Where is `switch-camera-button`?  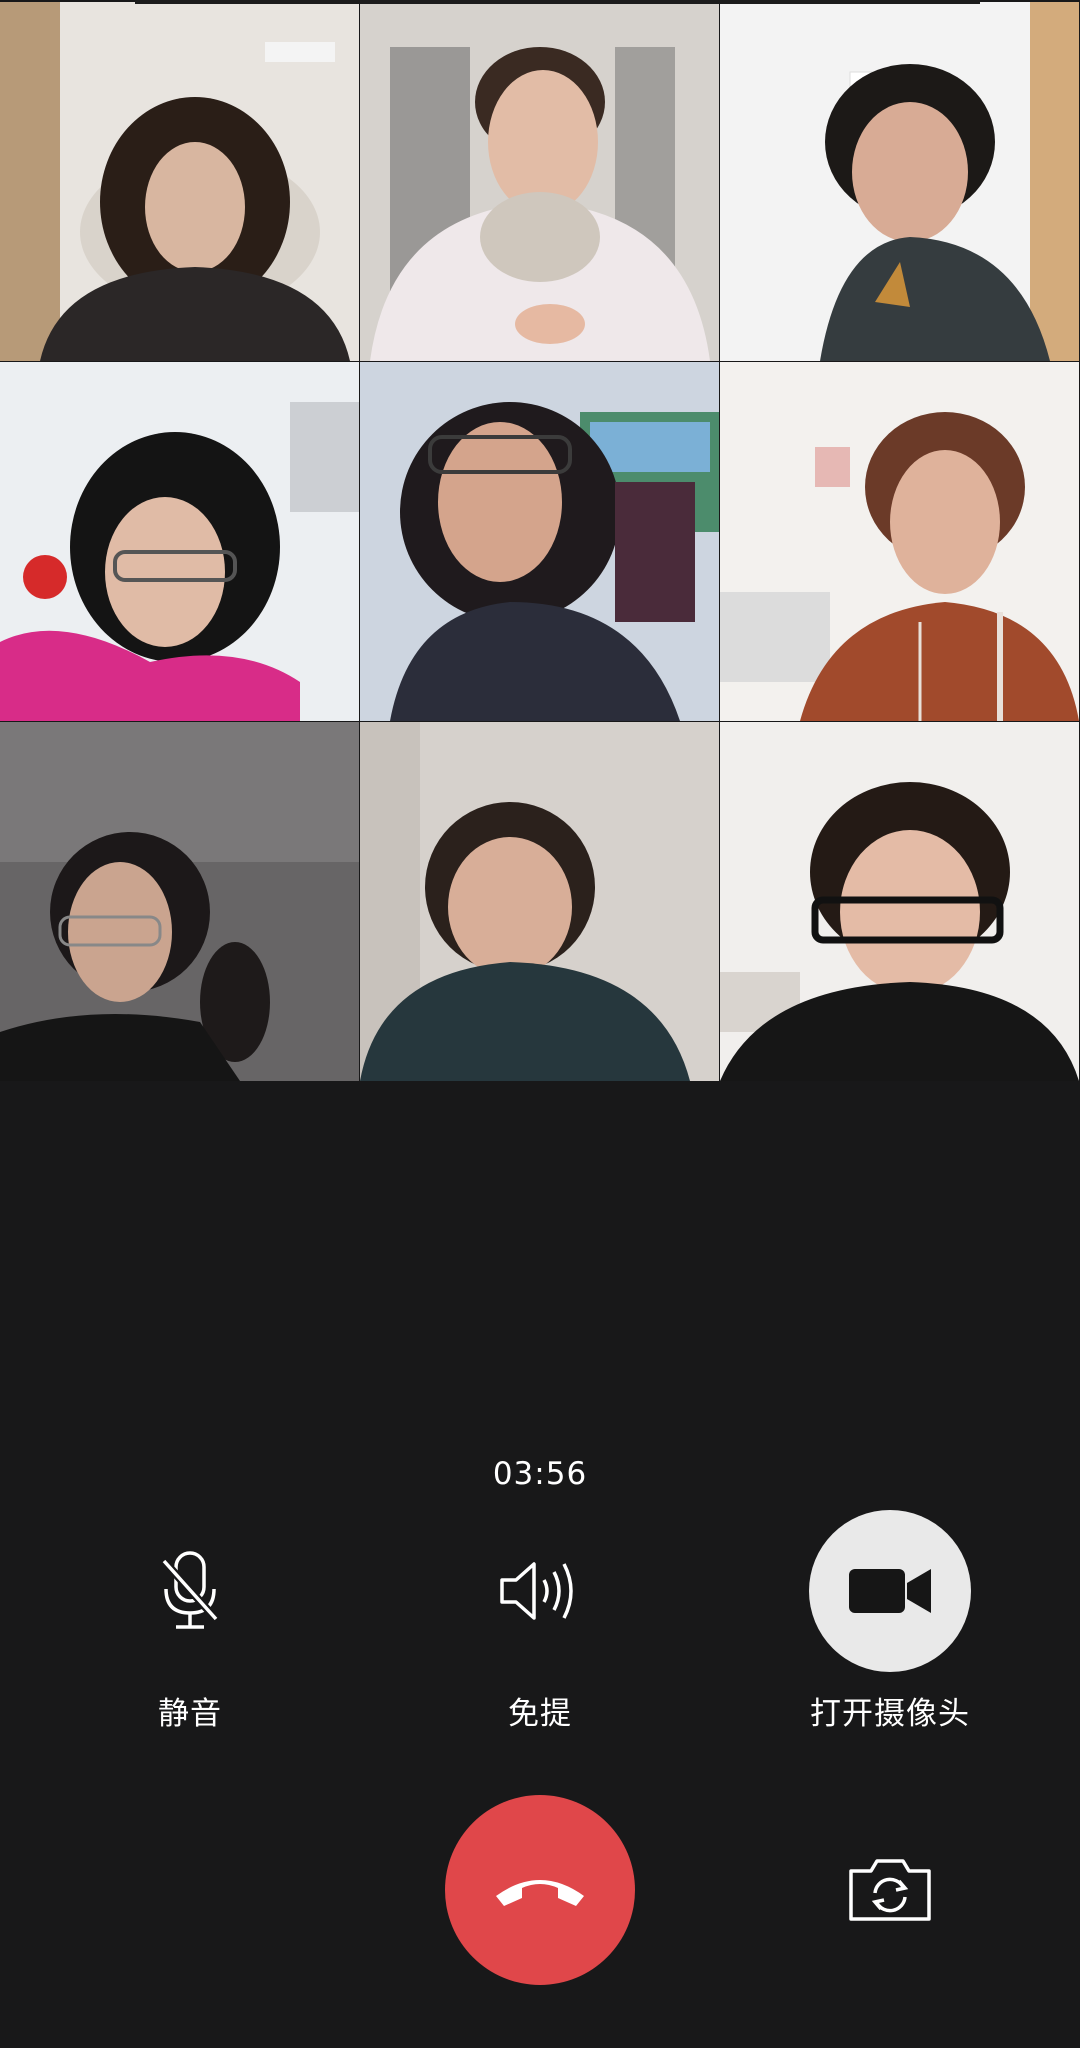
switch-camera-button is located at coordinates (890, 1890).